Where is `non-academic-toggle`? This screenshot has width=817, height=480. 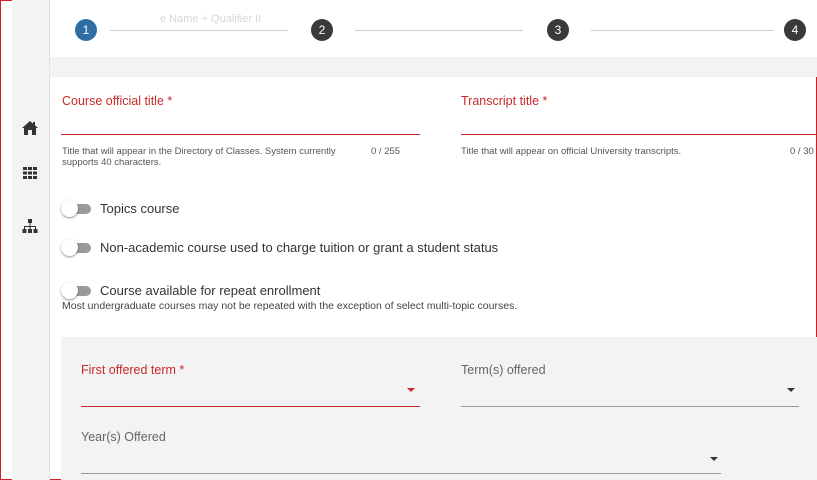
non-academic-toggle is located at coordinates (77, 247).